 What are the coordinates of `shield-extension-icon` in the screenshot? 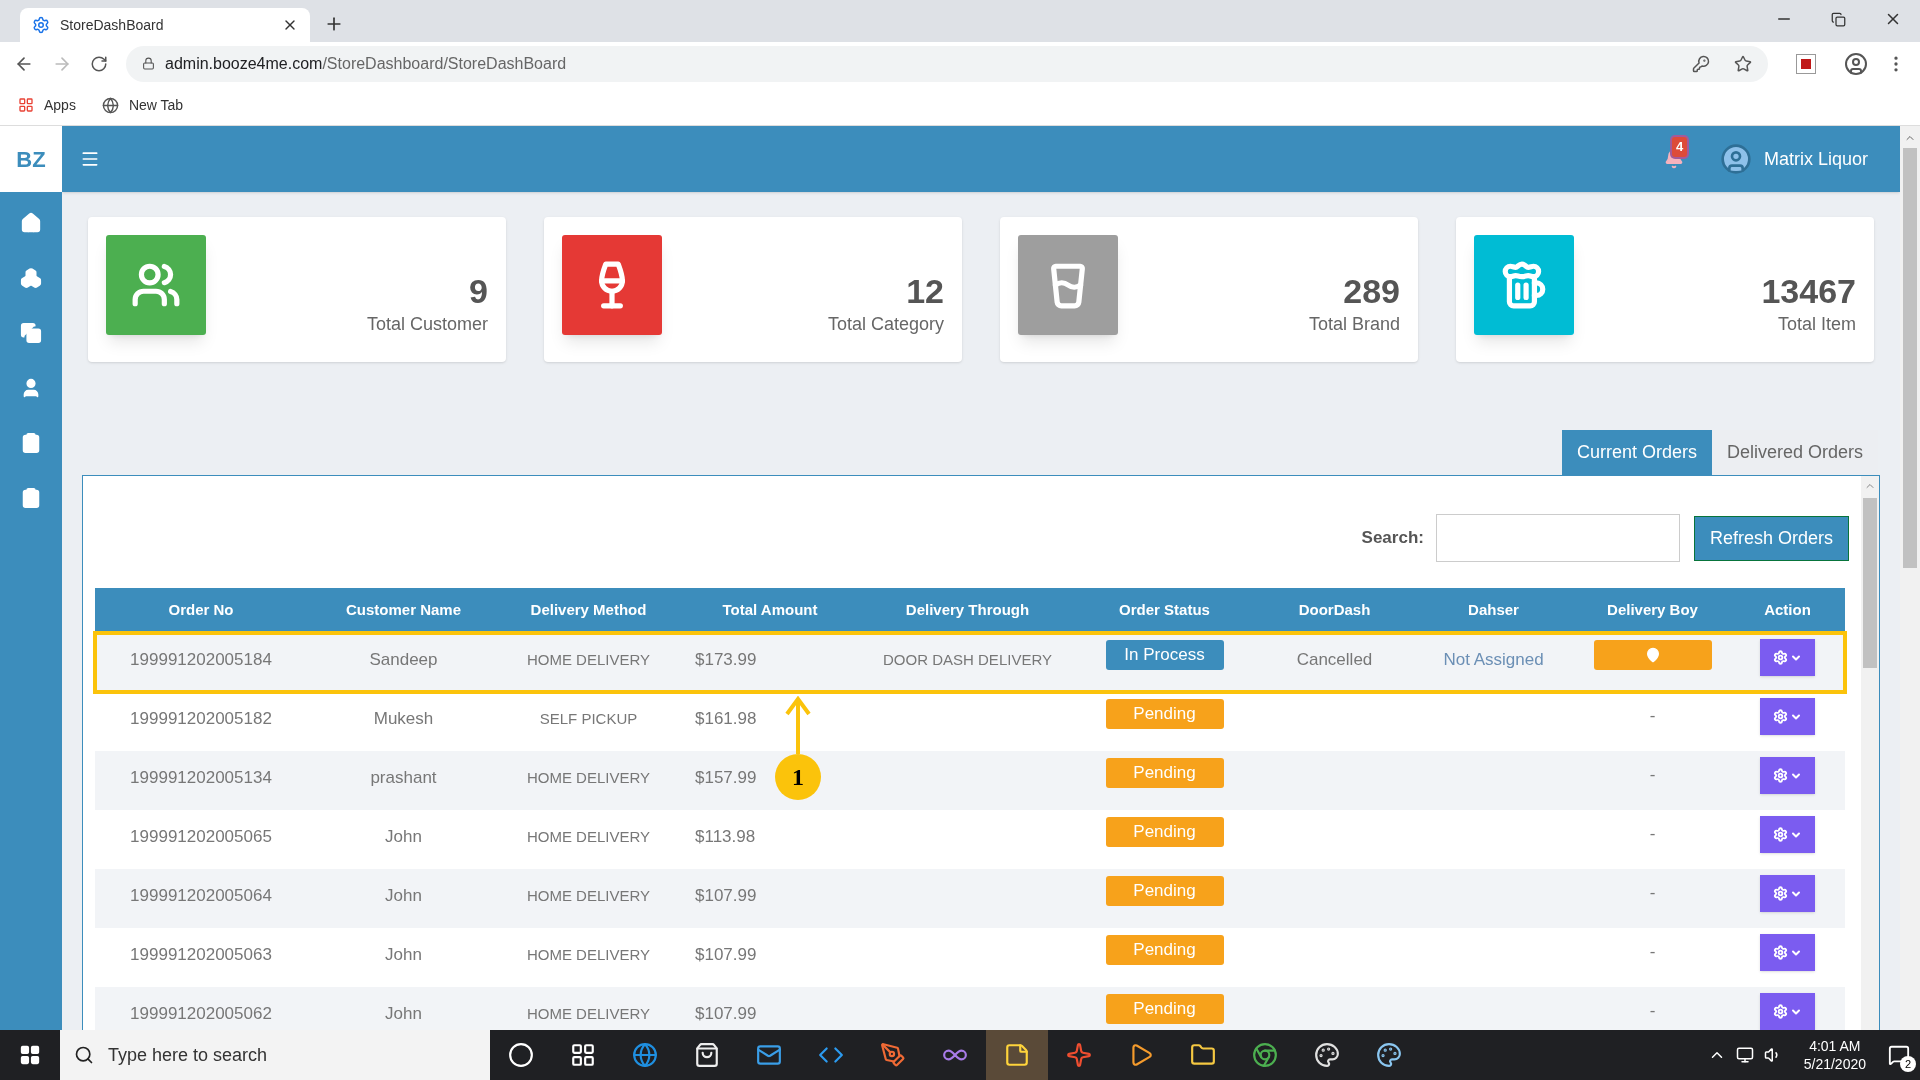 It's located at (1806, 63).